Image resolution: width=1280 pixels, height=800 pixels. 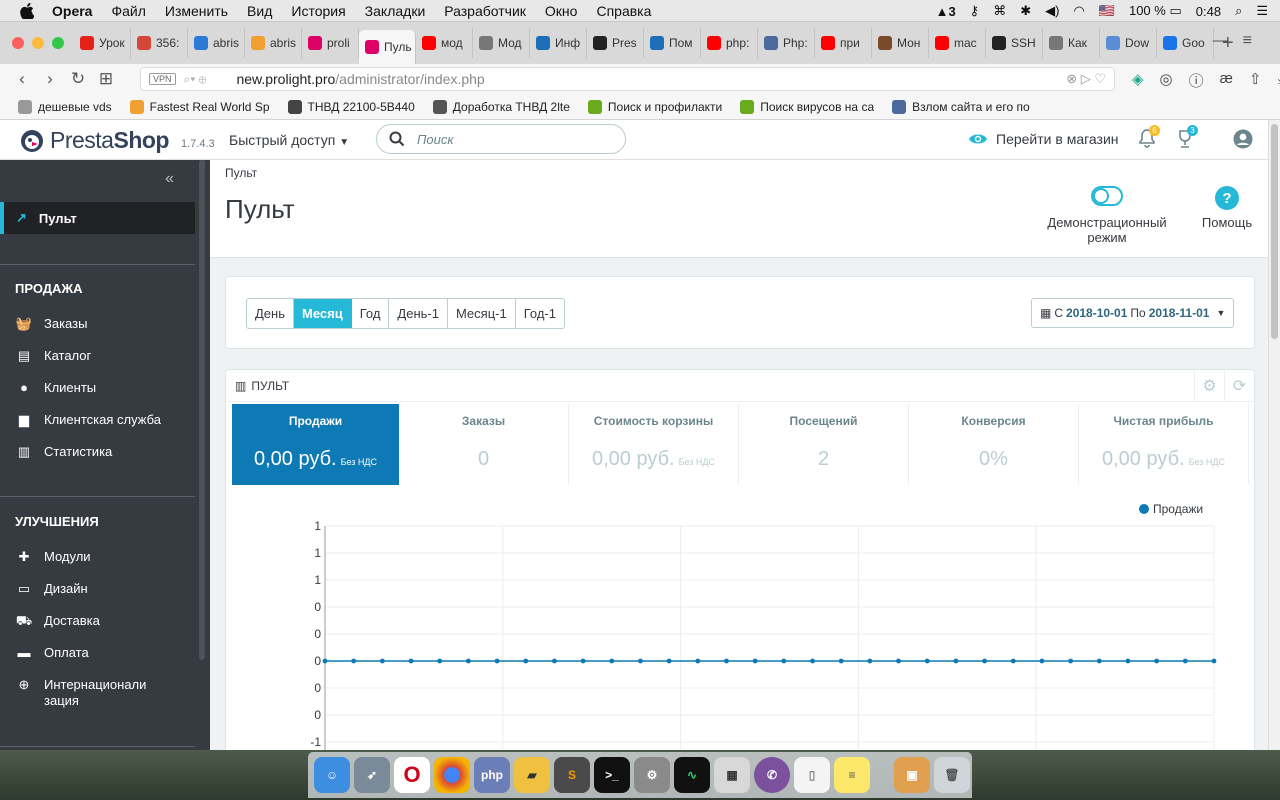 I want to click on url-text: new.prolight.pro/administrator/index.php, so click(x=360, y=79).